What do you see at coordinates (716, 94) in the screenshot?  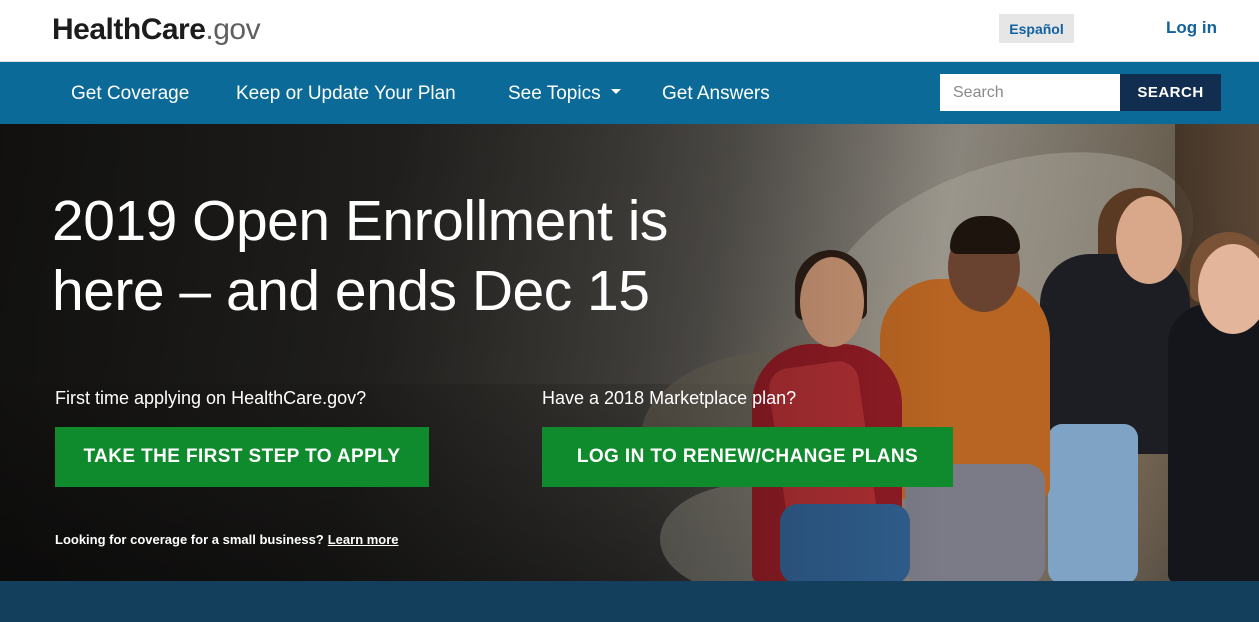 I see `nav-item-get-answers: Get Answers` at bounding box center [716, 94].